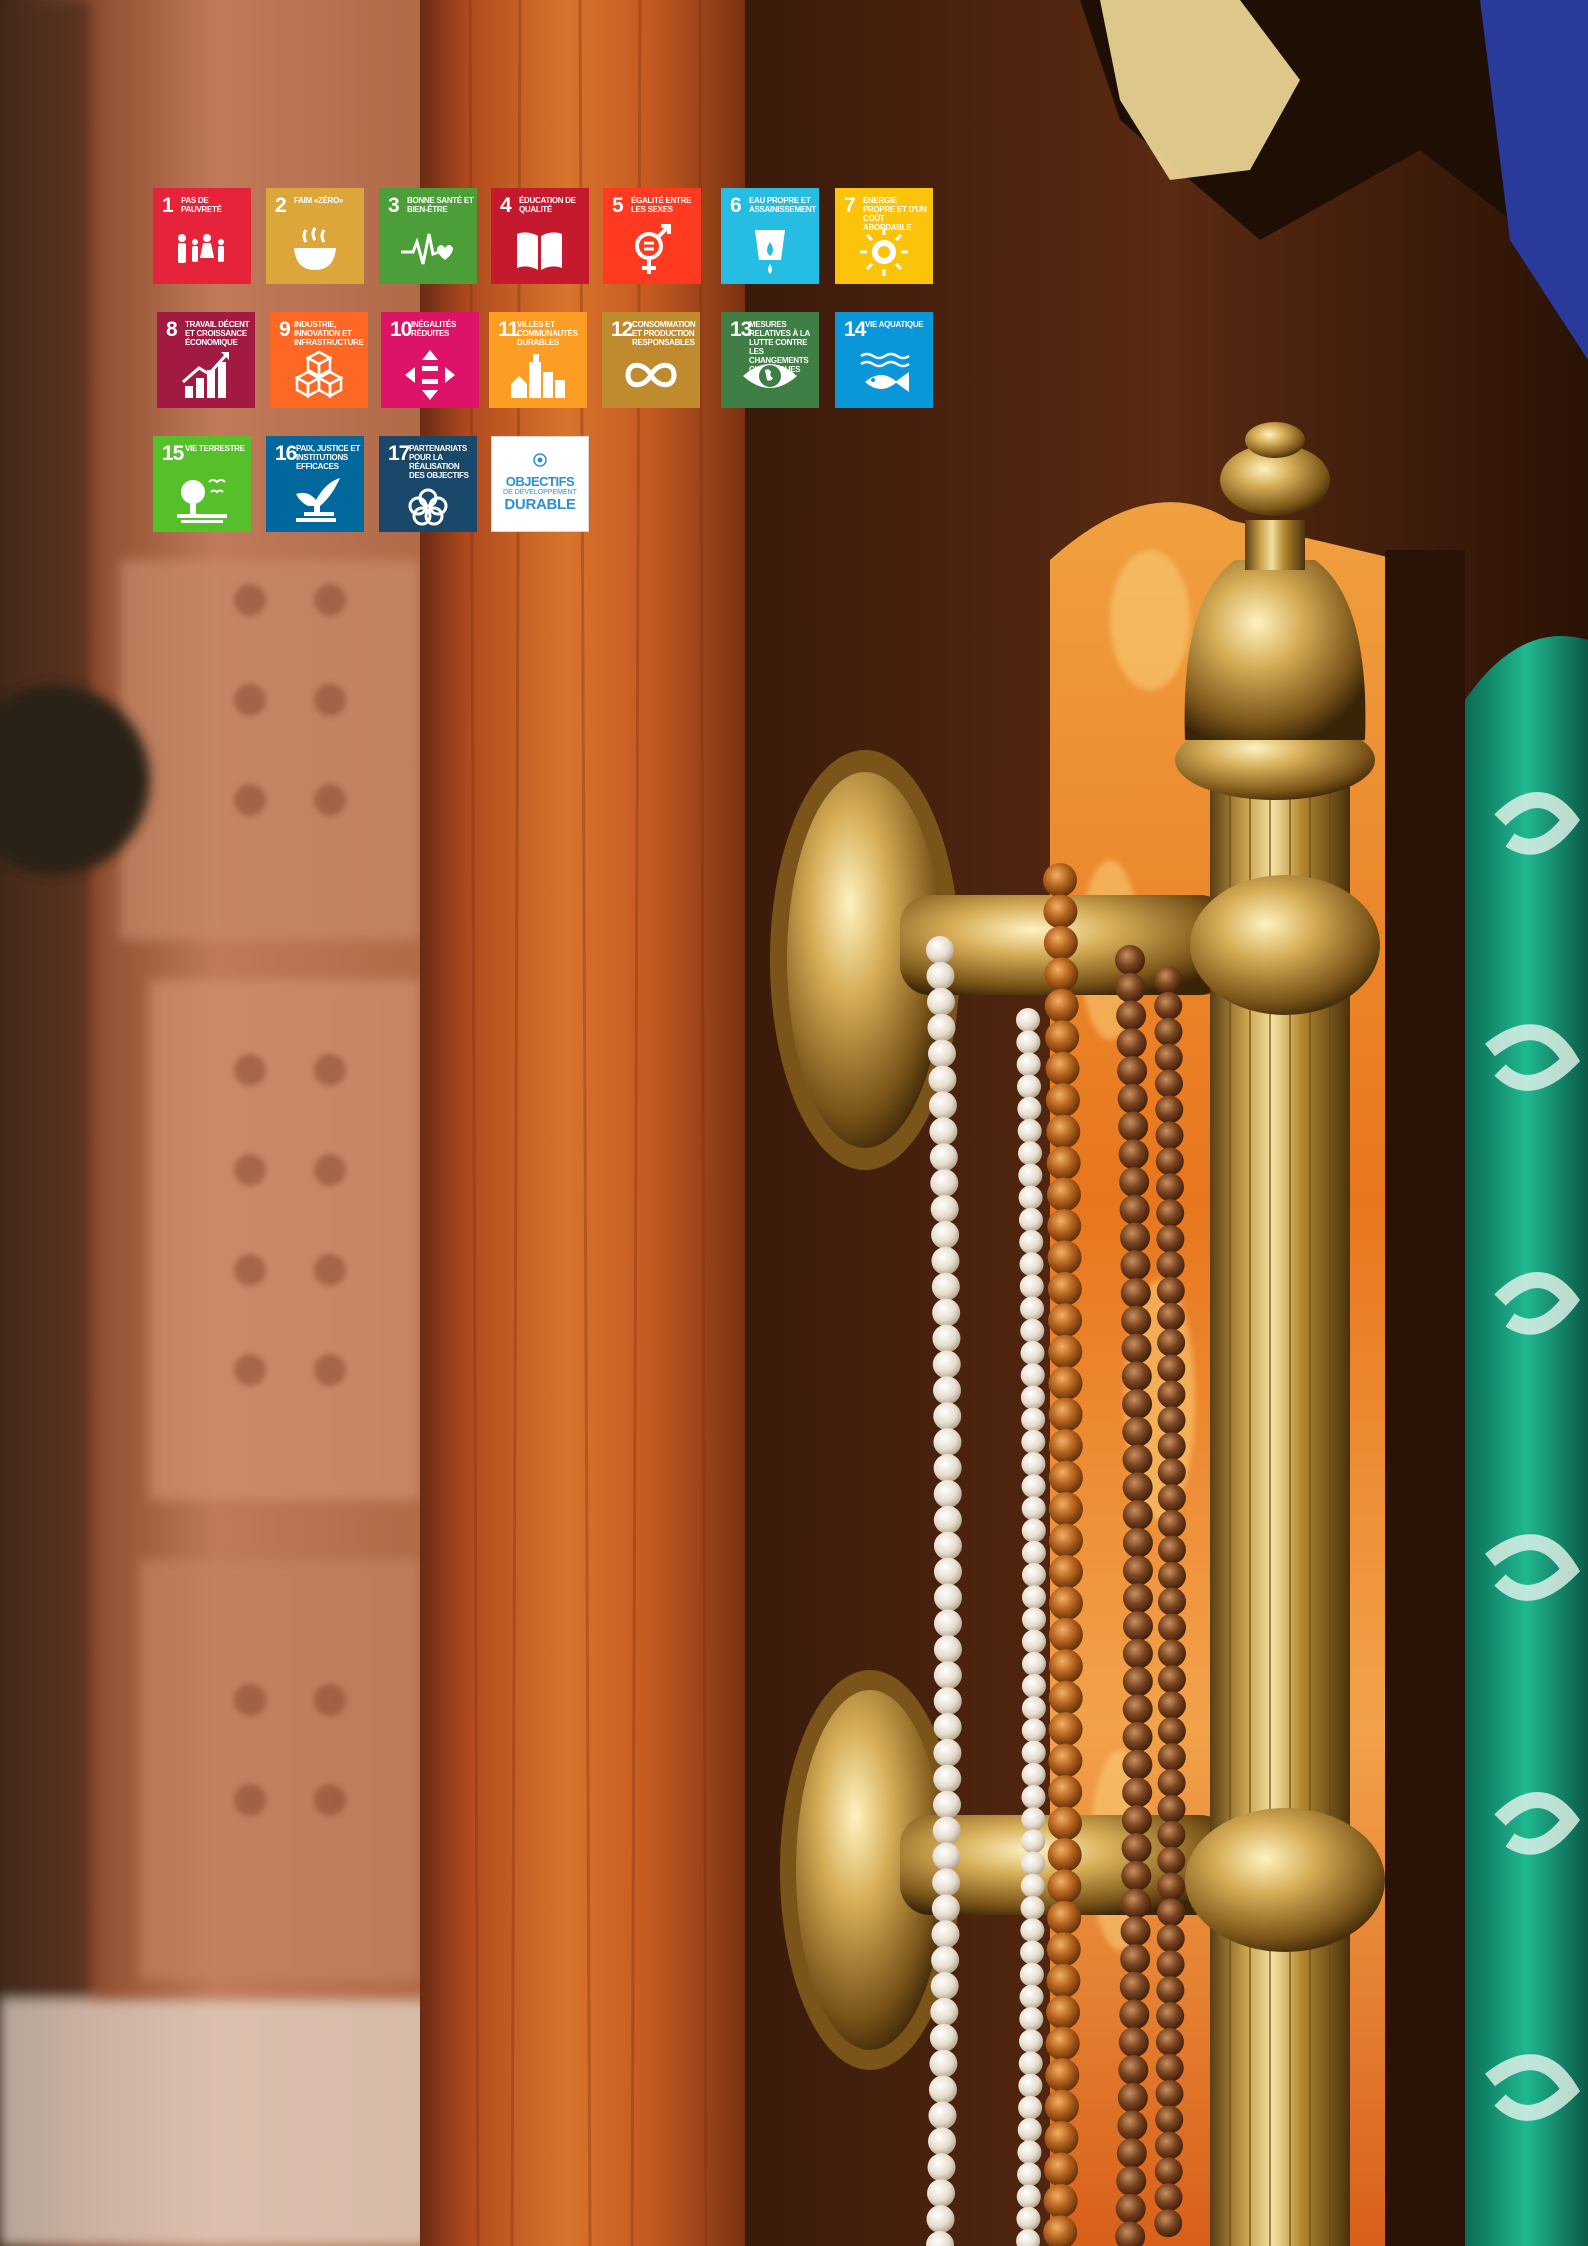 This screenshot has height=2246, width=1588. Describe the element at coordinates (217, 333) in the screenshot. I see `sdg-label: TRAVAIL DÉCENT ET CROISSANCE ÉCONOMIQUE` at that location.